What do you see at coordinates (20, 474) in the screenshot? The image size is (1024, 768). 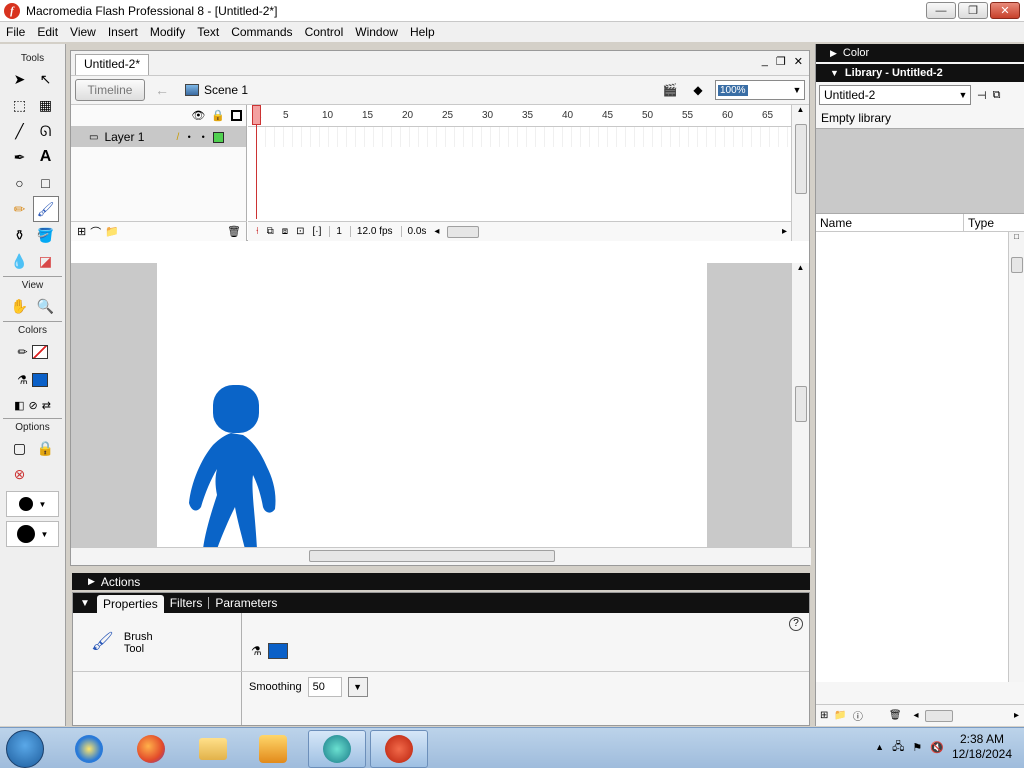 I see `brush-mode-icon: ⊗` at bounding box center [20, 474].